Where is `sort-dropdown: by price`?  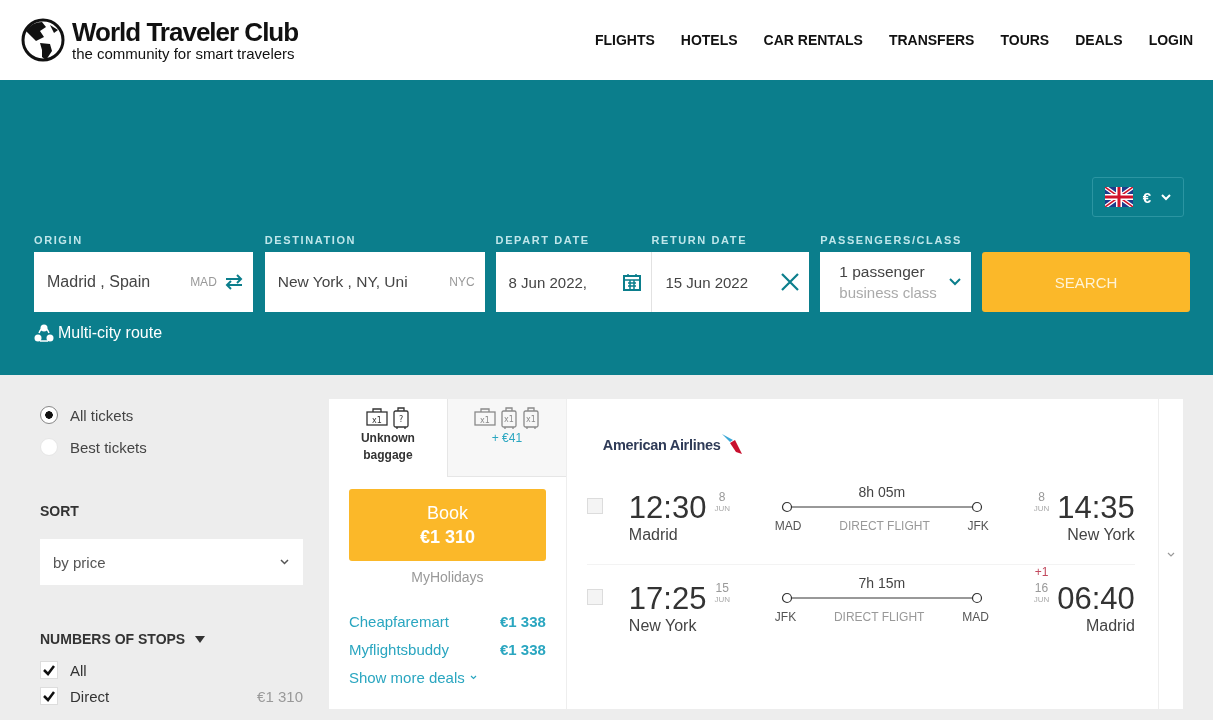
sort-dropdown: by price is located at coordinates (171, 562).